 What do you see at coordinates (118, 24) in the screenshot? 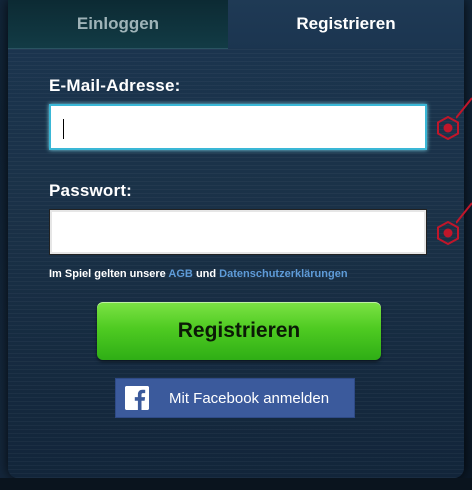
I see `tab-login: Einloggen` at bounding box center [118, 24].